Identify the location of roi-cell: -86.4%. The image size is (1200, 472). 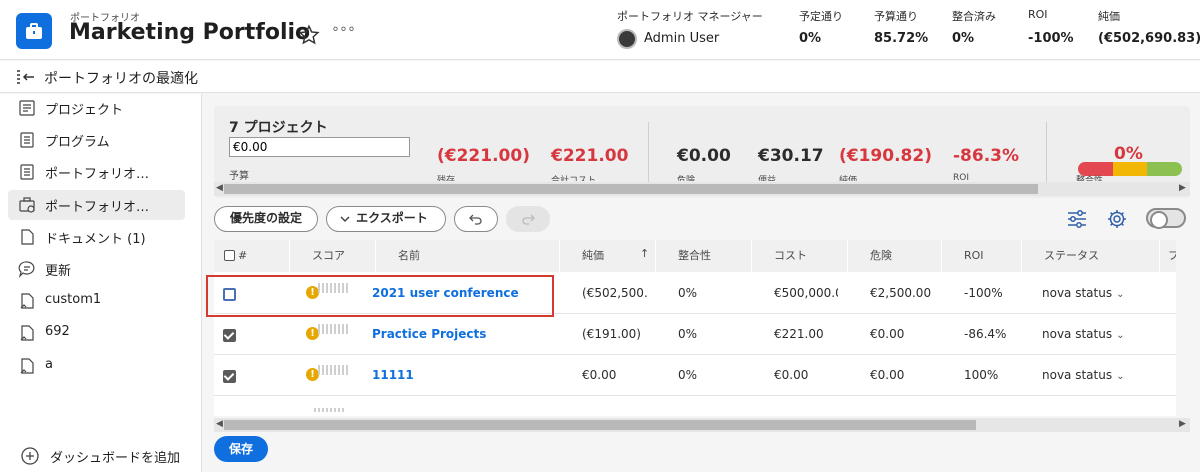
(985, 334).